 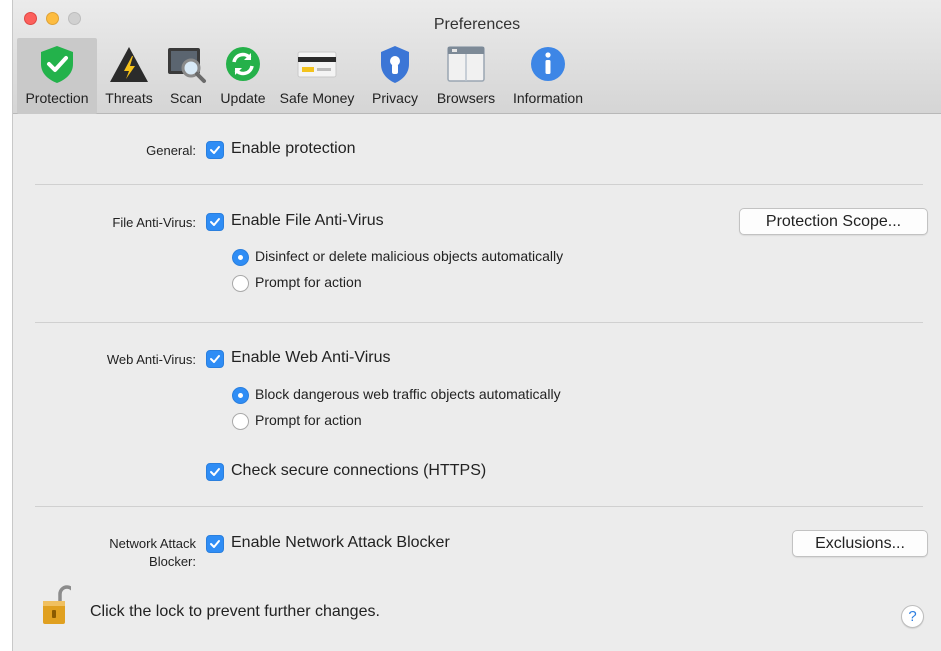 What do you see at coordinates (317, 98) in the screenshot?
I see `tab-safe-money-label: Safe Money` at bounding box center [317, 98].